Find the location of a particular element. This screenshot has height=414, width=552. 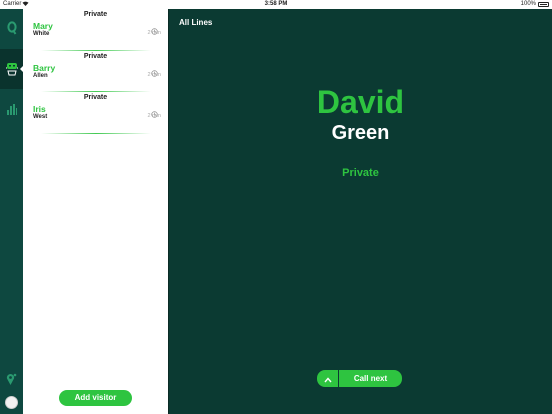

status-time: 3:58 PM is located at coordinates (276, 4).